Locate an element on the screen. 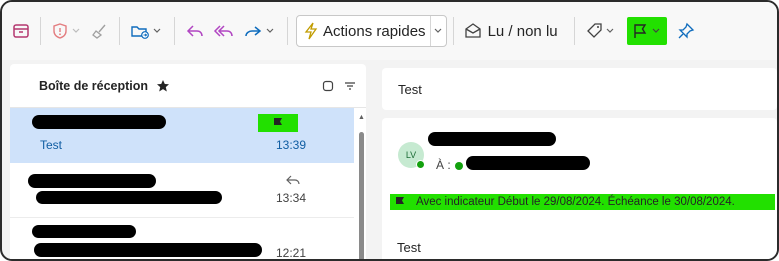 The width and height of the screenshot is (779, 261). pin-icon is located at coordinates (686, 30).